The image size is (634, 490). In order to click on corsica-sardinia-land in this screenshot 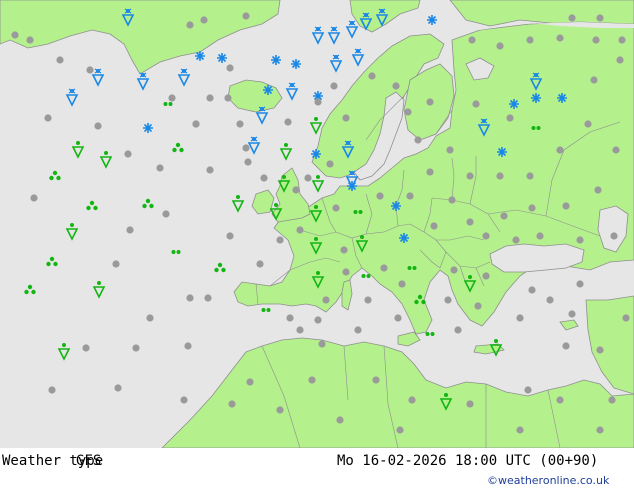, I will do `click(347, 295)`.